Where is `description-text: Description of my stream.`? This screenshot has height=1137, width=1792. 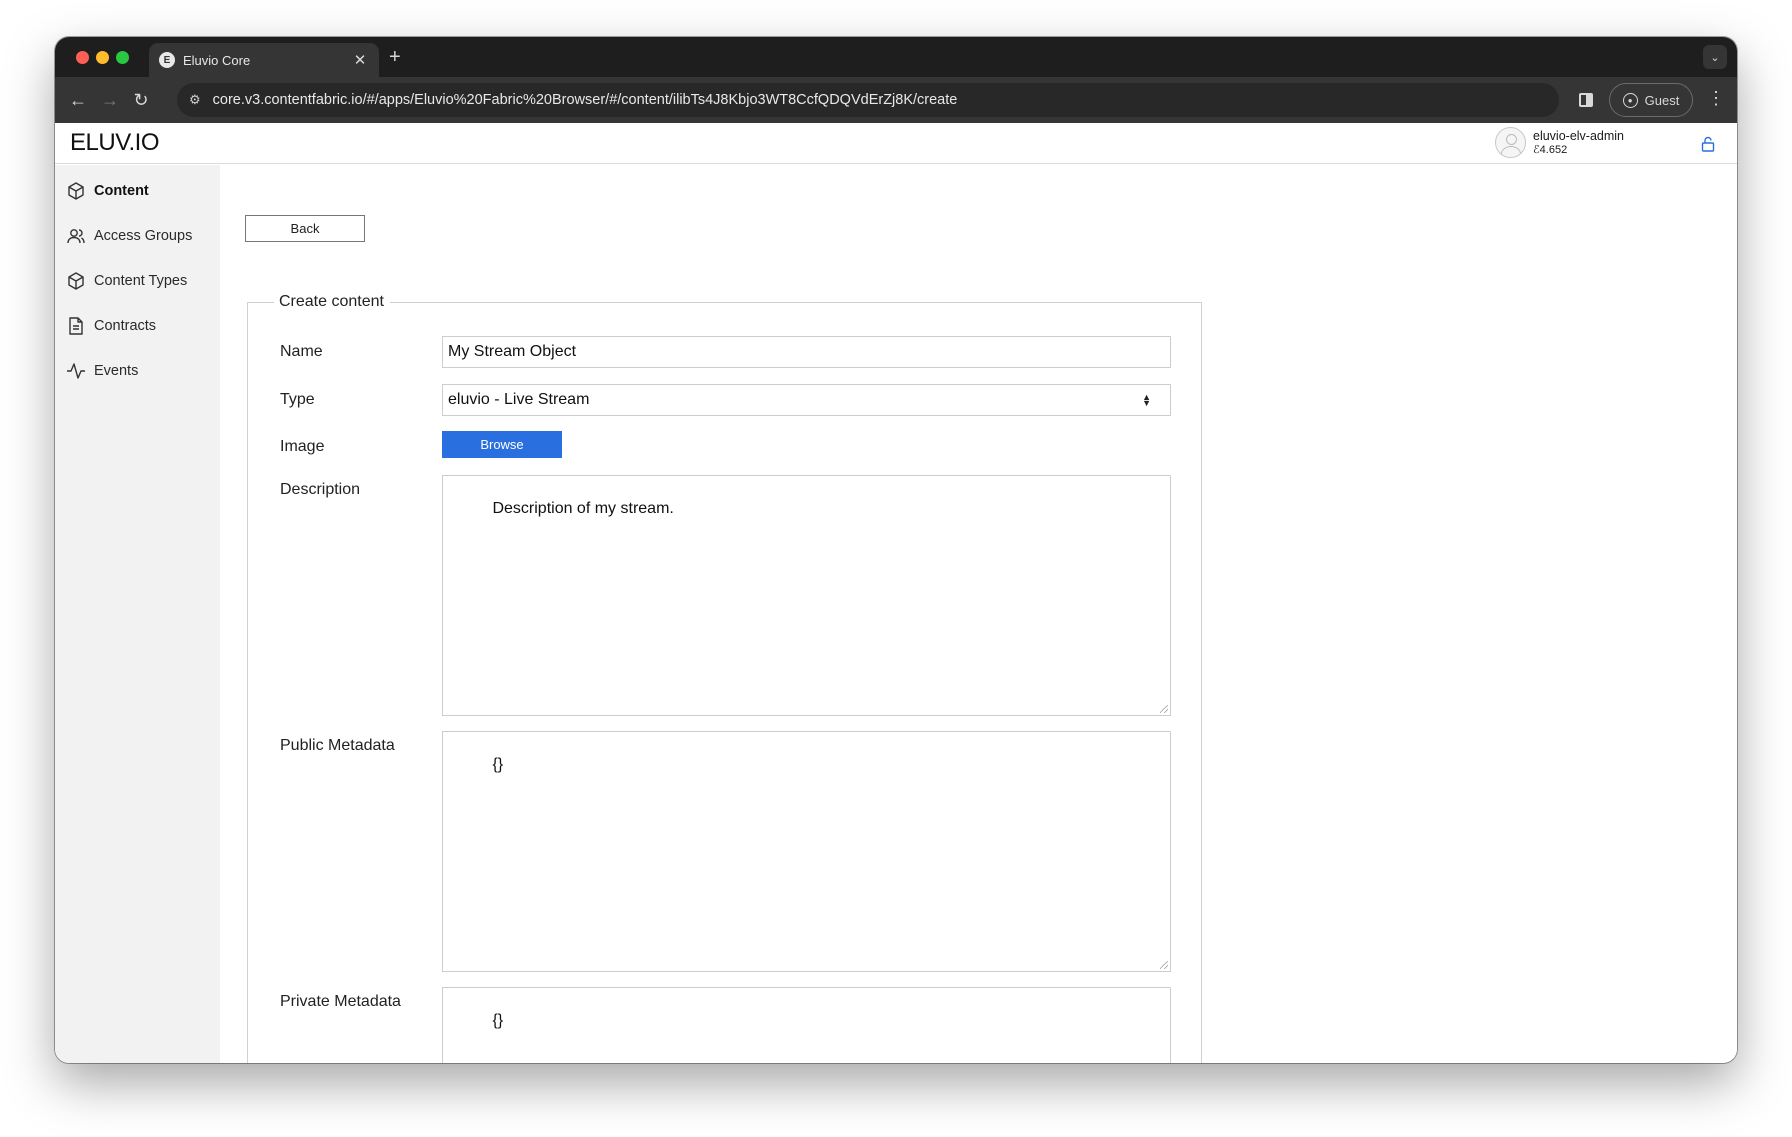
description-text: Description of my stream. is located at coordinates (583, 508).